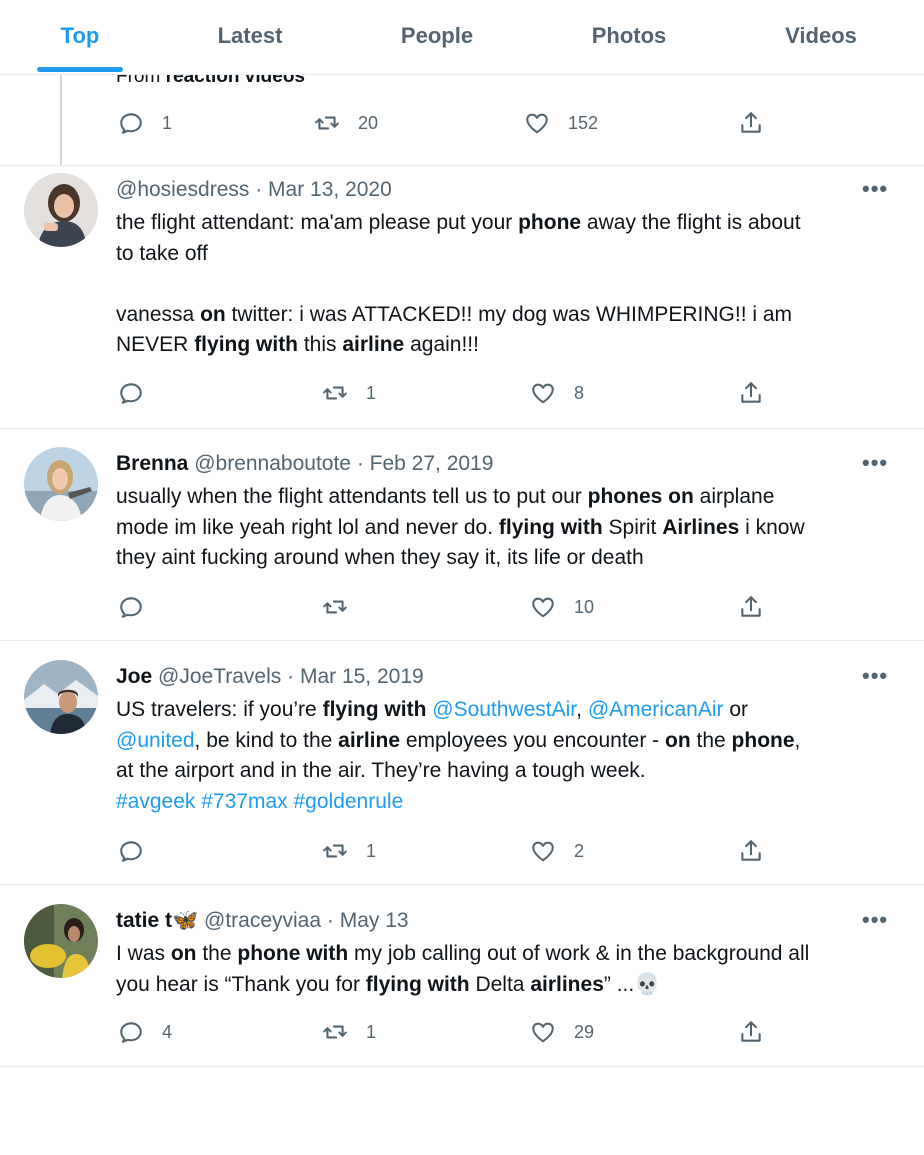 The image size is (924, 1155). What do you see at coordinates (80, 36) in the screenshot?
I see `tab-top: Top` at bounding box center [80, 36].